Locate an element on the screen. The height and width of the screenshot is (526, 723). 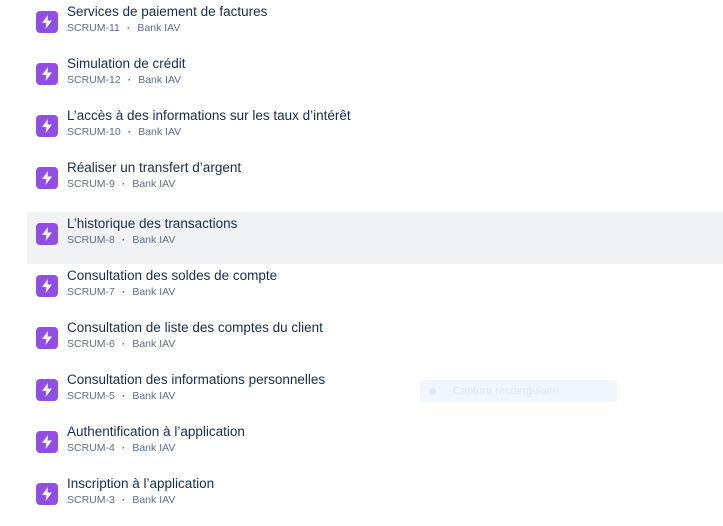
capture-label: Capture rectangulaire is located at coordinates (506, 391).